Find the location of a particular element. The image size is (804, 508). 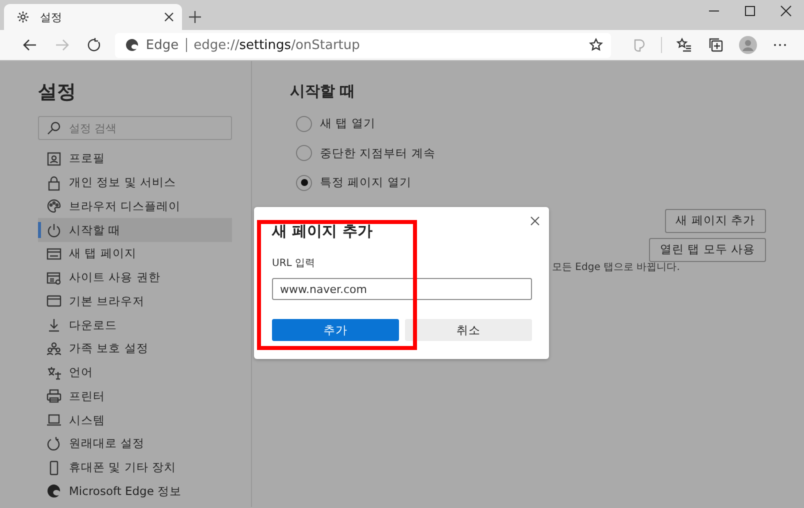

helper-text: 모든 Edge 탭으로 바뀝니다. is located at coordinates (616, 268).